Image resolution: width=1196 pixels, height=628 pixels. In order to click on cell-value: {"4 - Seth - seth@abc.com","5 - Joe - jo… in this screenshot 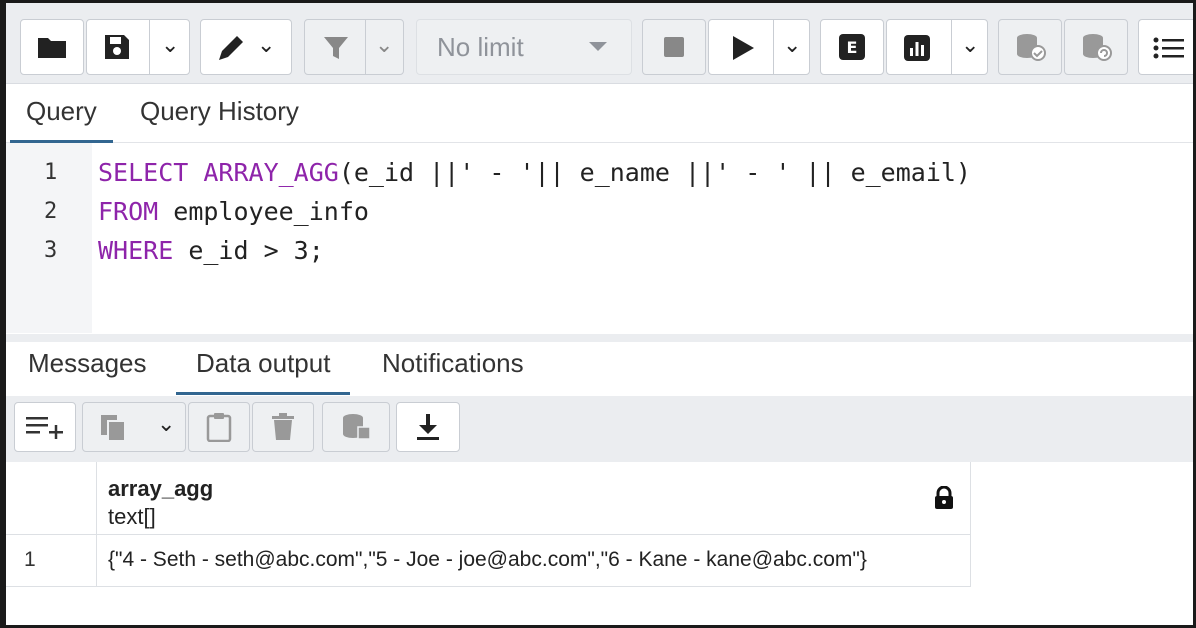, I will do `click(487, 559)`.